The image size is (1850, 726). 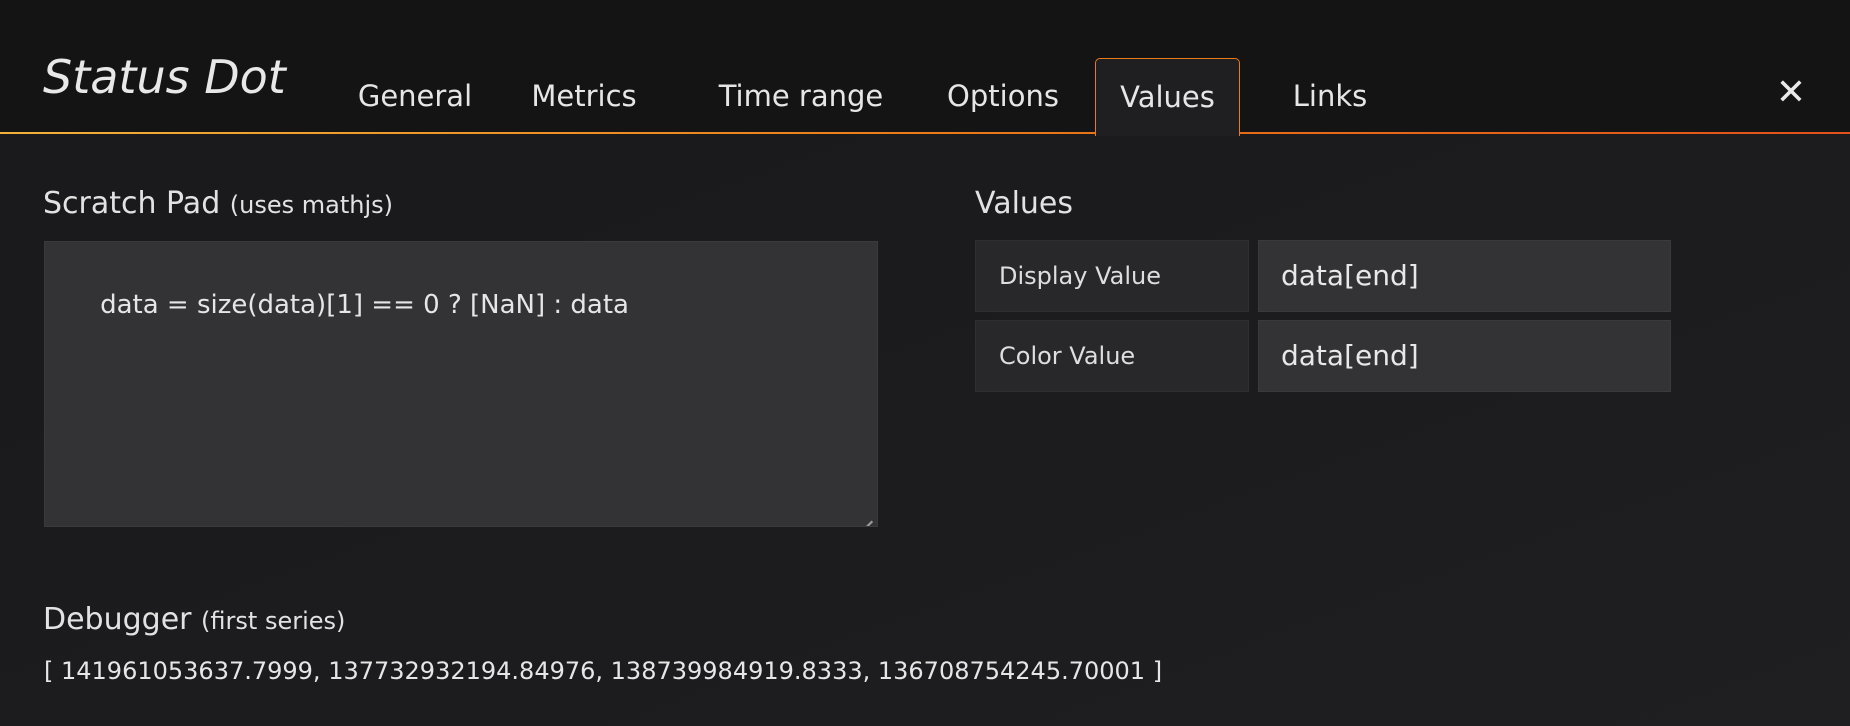 I want to click on tab-metrics: Metrics, so click(x=584, y=96).